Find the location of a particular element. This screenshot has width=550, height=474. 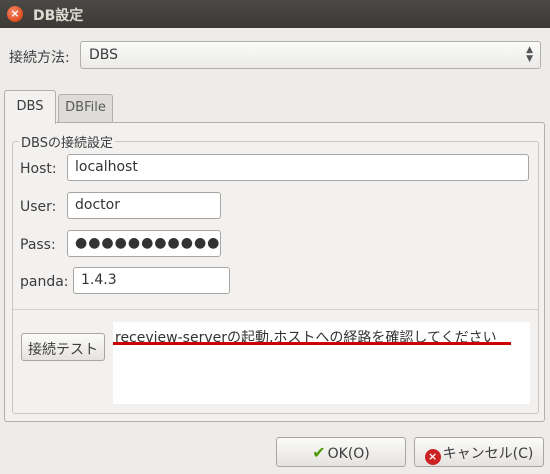

updown-arrow-icon: ▲ ▼ is located at coordinates (529, 54).